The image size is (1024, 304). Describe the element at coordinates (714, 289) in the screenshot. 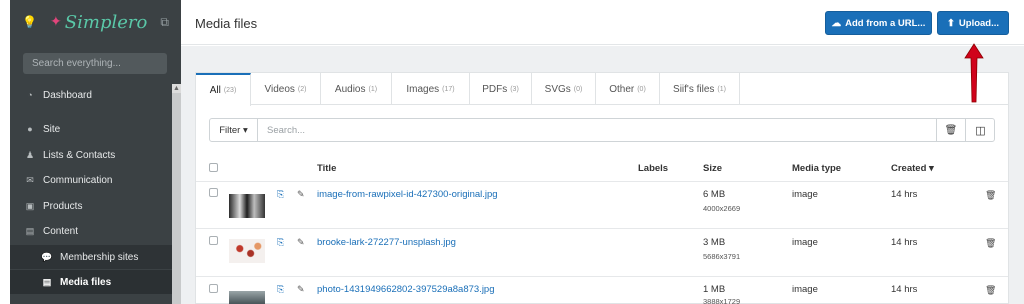

I see `file-size: 1 MB` at that location.